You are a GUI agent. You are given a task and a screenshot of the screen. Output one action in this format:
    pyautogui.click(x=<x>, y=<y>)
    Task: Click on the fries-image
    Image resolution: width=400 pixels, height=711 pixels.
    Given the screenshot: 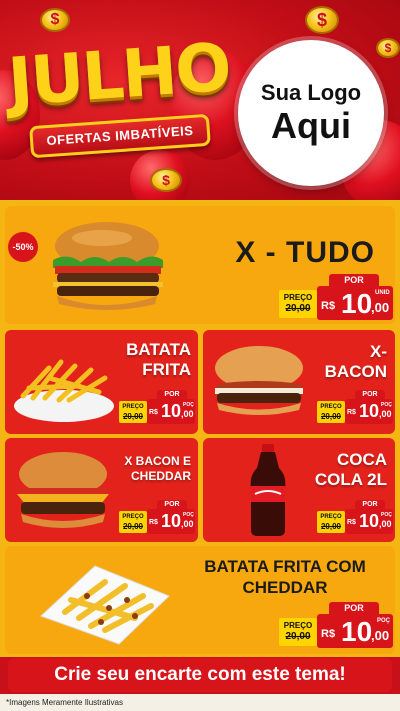 What is the action you would take?
    pyautogui.click(x=64, y=390)
    